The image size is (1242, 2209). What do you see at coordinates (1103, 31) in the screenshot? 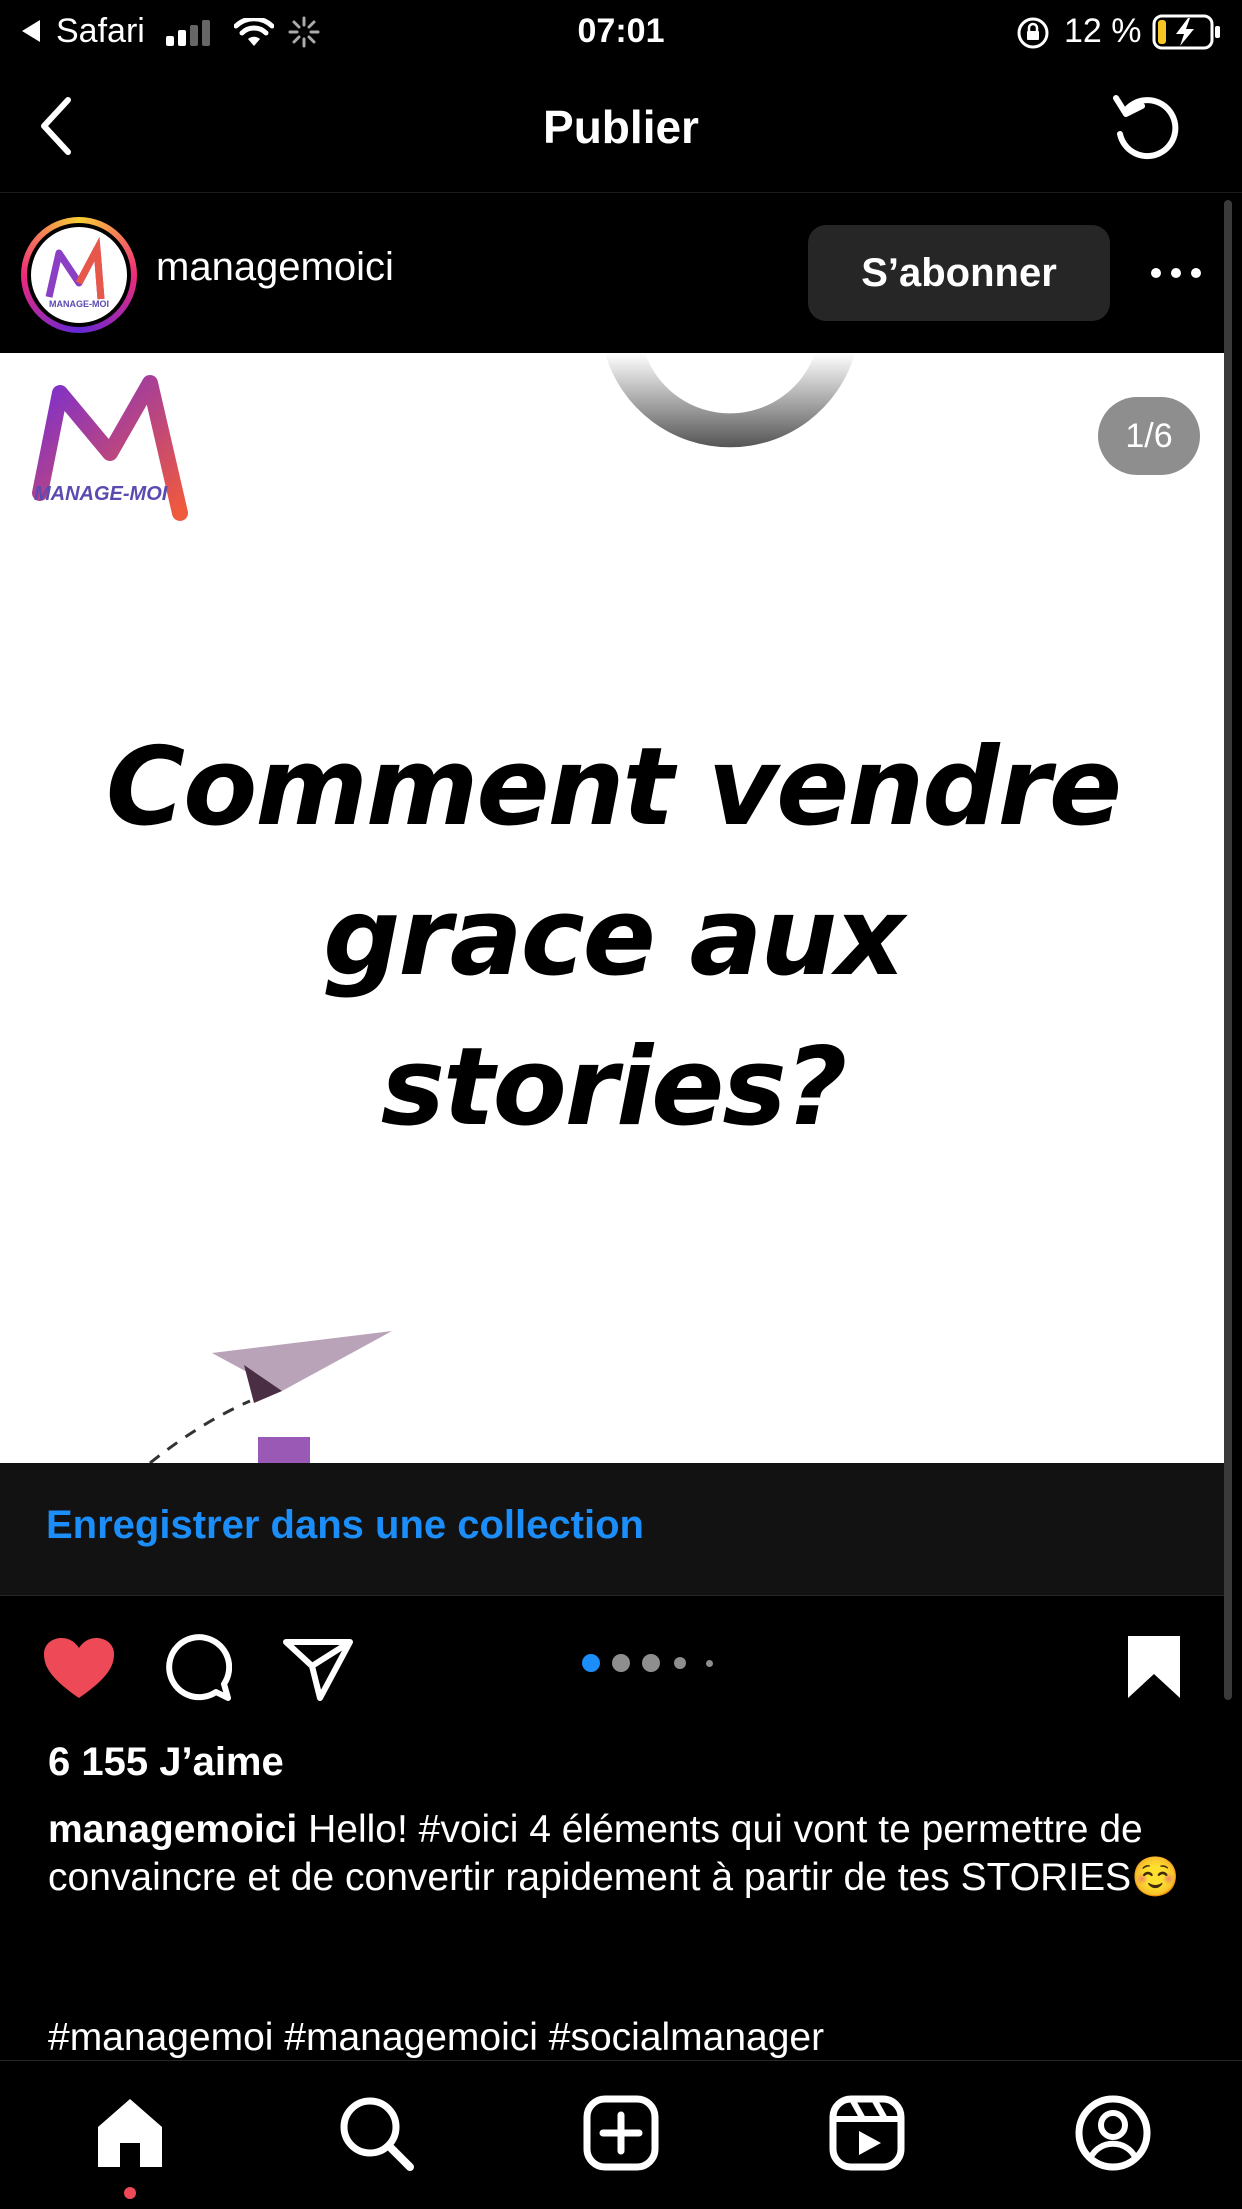
I see `battery-percent: 12 %` at bounding box center [1103, 31].